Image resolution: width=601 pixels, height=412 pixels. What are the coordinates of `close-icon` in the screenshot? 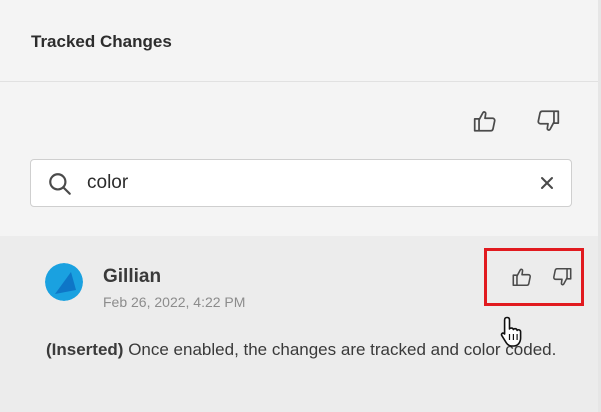 It's located at (547, 183).